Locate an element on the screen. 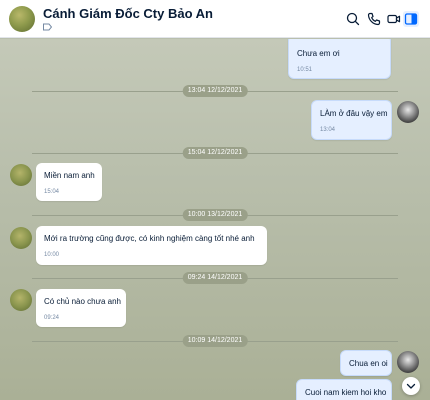  date-separator: 09:24 14/12/2021 is located at coordinates (215, 278).